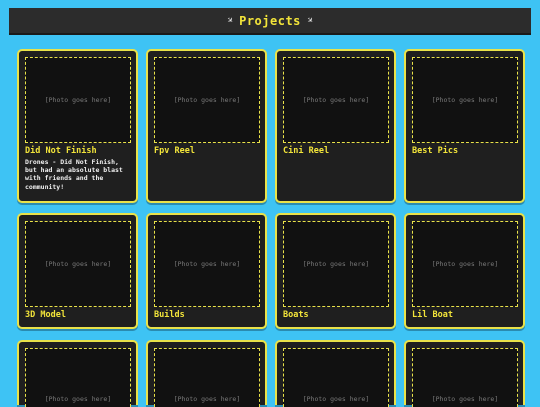  I want to click on project-title: Did Not Finish, so click(61, 151).